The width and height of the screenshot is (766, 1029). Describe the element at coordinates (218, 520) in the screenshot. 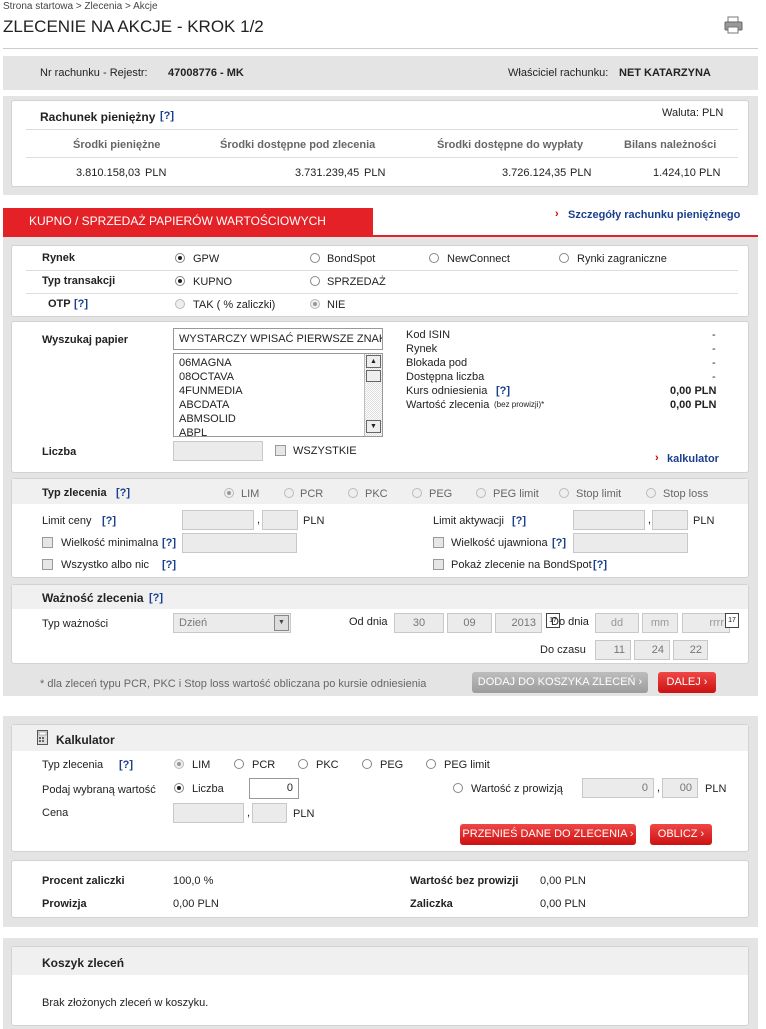

I see `price-limit-int-input` at that location.